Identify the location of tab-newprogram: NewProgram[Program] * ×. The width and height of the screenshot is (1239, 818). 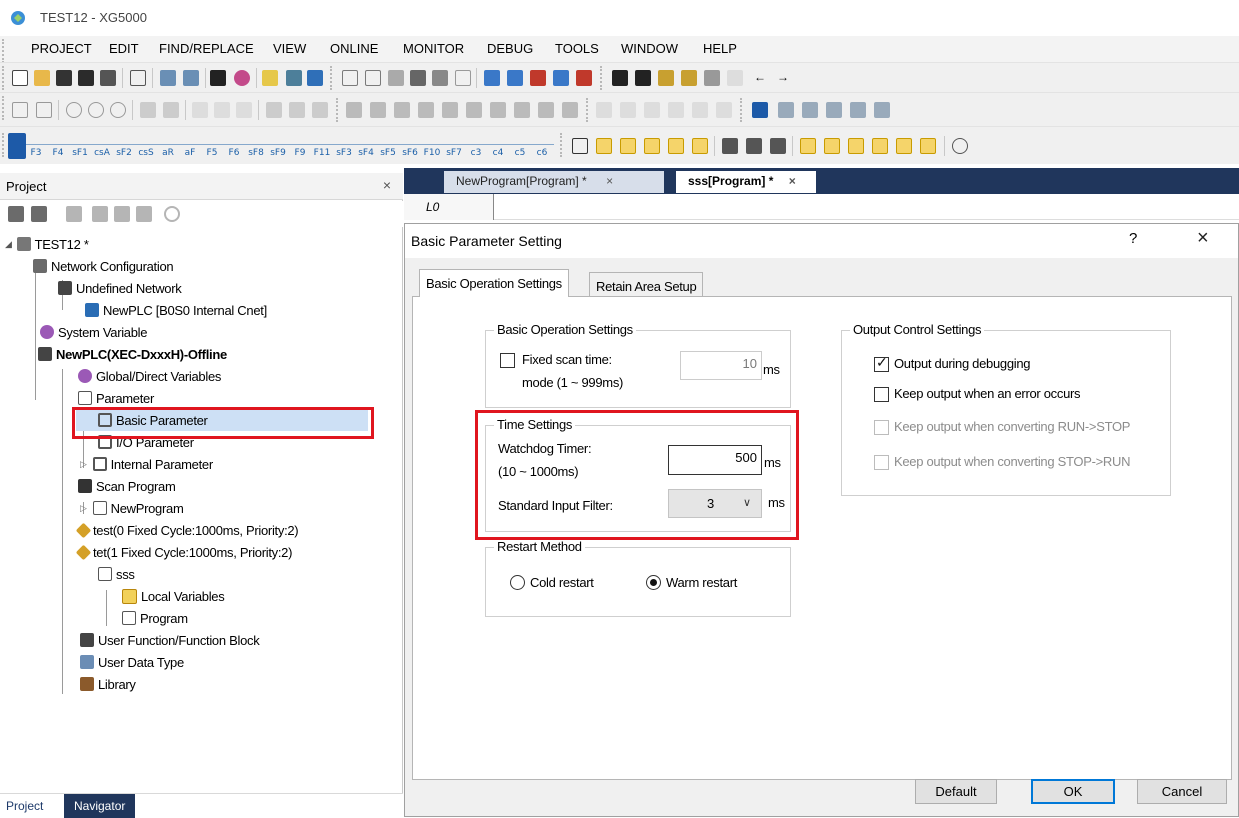
(554, 182).